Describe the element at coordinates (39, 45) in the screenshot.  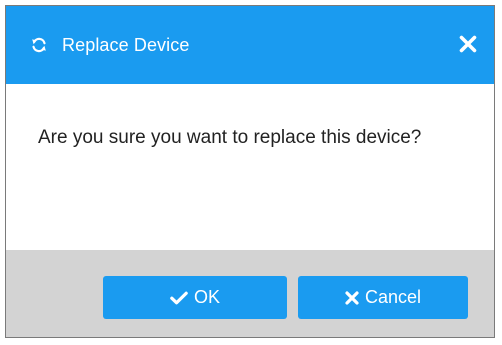
I see `refresh-icon` at that location.